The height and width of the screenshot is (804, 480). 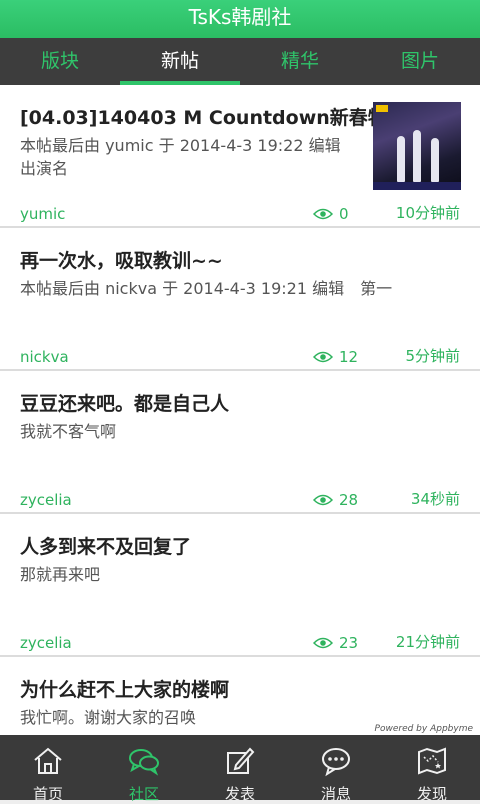 I want to click on post-time: 10分钟前, so click(x=427, y=213).